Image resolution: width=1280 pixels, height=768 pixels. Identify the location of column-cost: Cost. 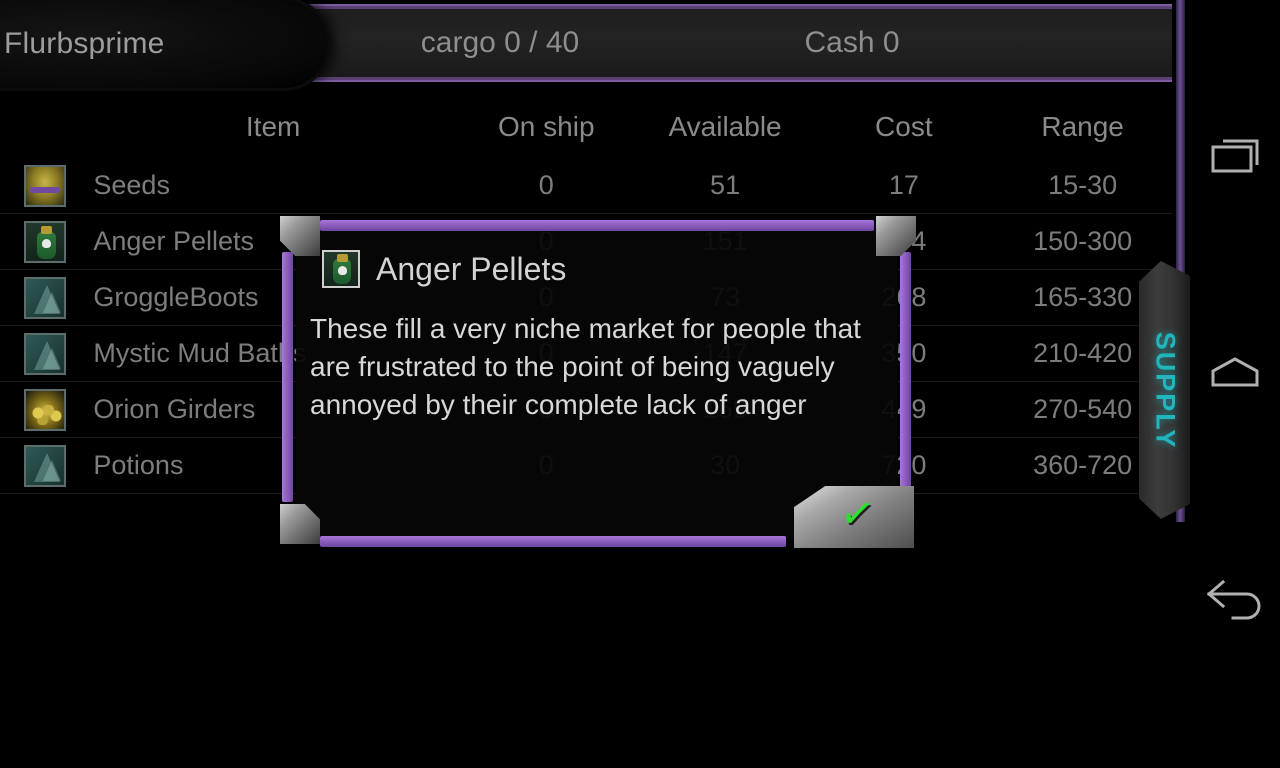
(904, 126).